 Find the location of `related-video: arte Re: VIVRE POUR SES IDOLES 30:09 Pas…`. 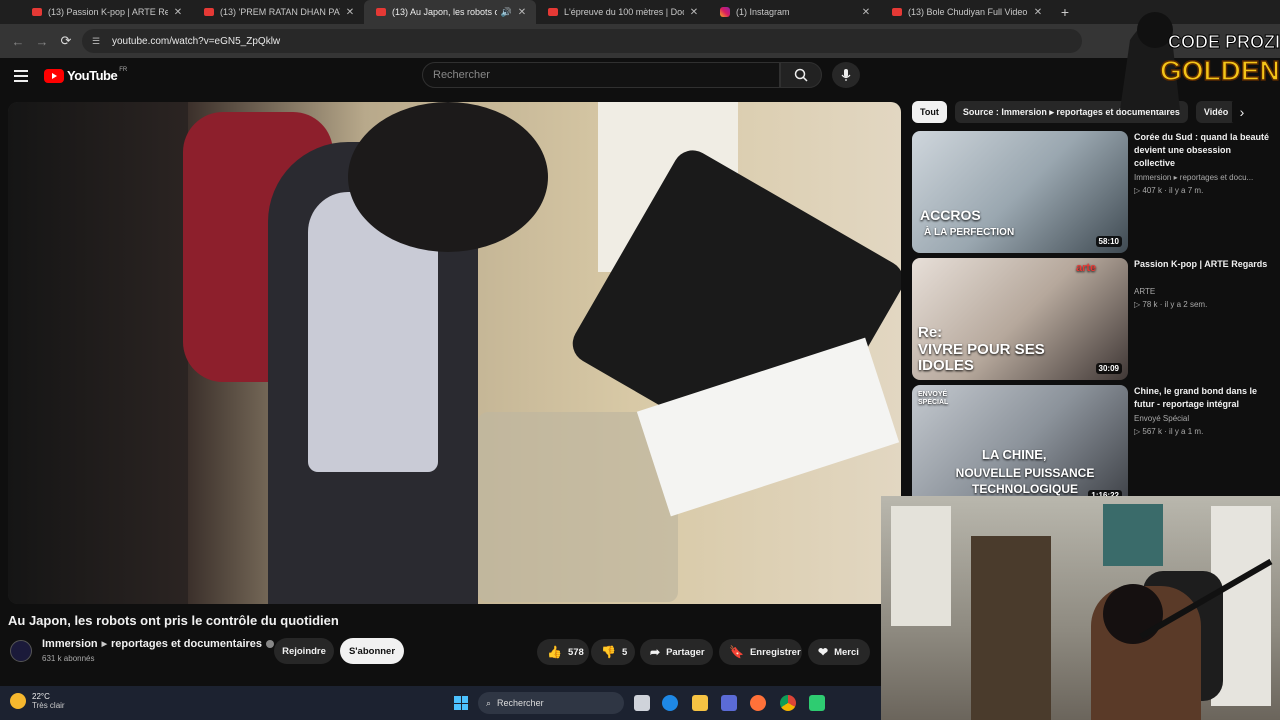

related-video: arte Re: VIVRE POUR SES IDOLES 30:09 Pas… is located at coordinates (1092, 319).